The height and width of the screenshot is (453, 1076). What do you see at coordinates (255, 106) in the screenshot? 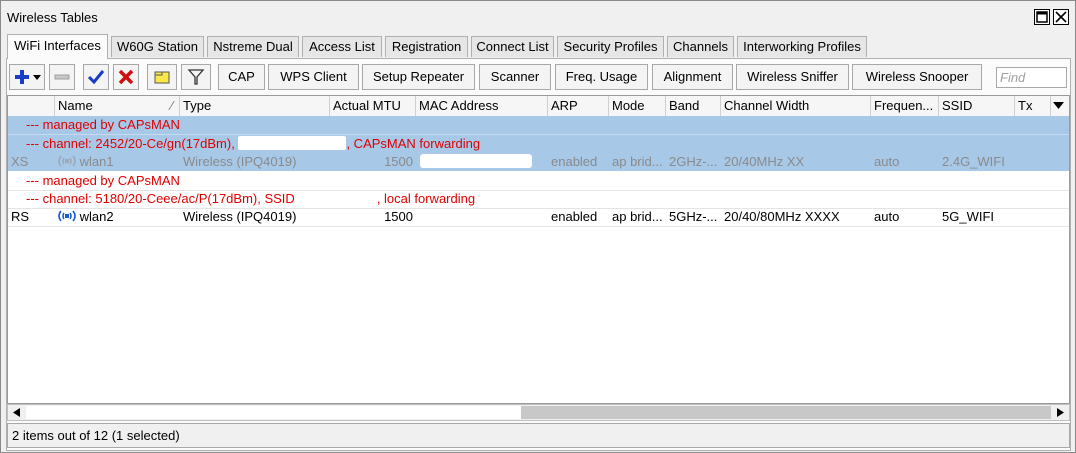
I see `column-type: Type` at bounding box center [255, 106].